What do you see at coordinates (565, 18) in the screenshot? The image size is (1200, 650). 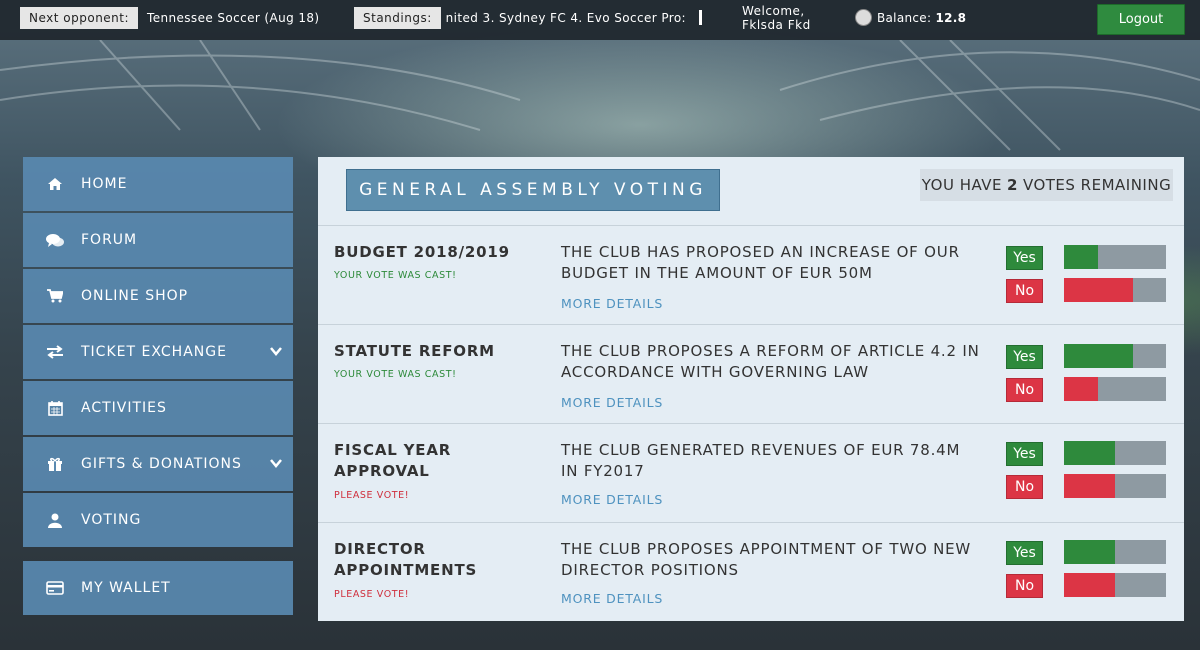 I see `standings-value: nited 3. Sydney FC 4. Evo Soccer Pro:` at bounding box center [565, 18].